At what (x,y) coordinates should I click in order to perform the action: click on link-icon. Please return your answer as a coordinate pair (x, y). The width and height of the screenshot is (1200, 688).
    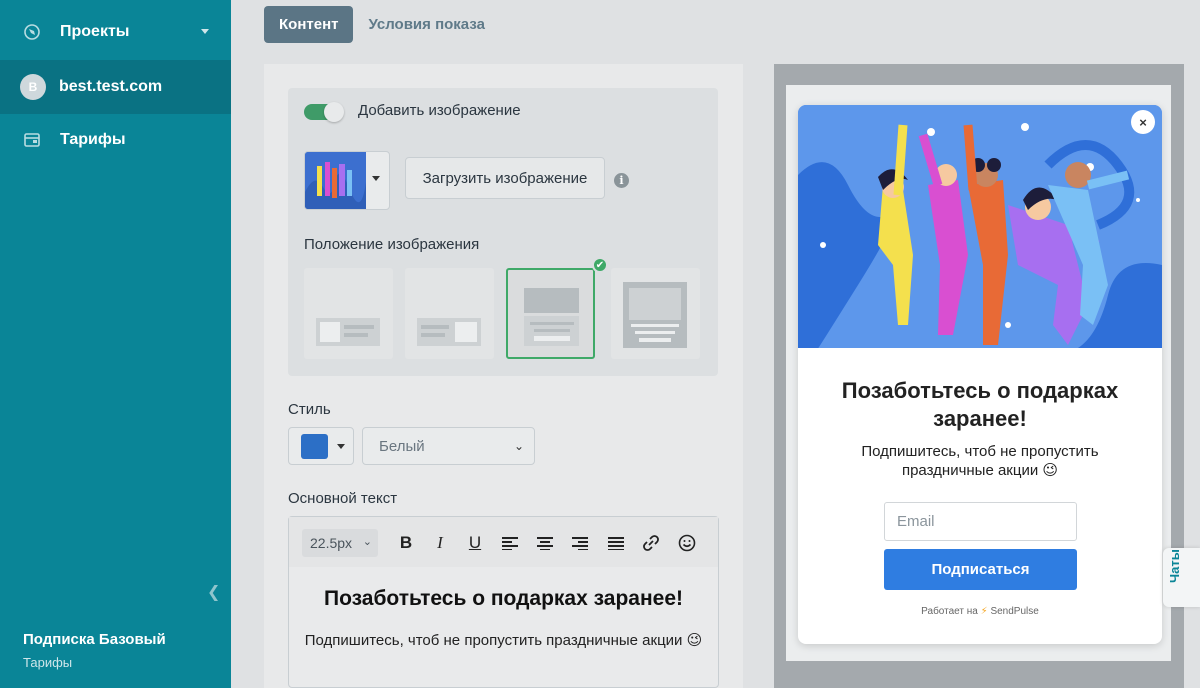
    Looking at the image, I should click on (651, 543).